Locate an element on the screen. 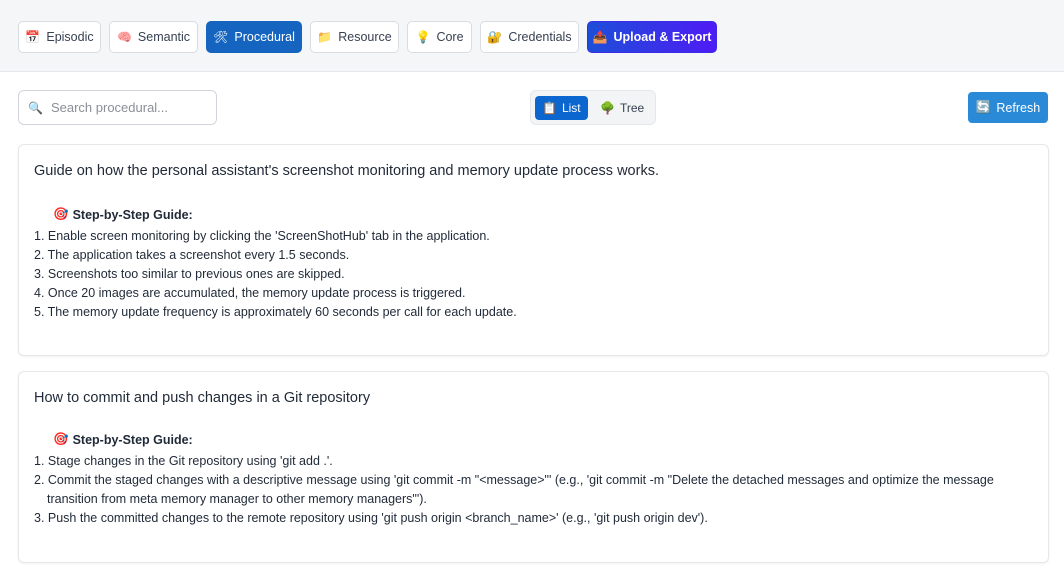 This screenshot has width=1064, height=569. lightbulb-icon: 💡 is located at coordinates (423, 37).